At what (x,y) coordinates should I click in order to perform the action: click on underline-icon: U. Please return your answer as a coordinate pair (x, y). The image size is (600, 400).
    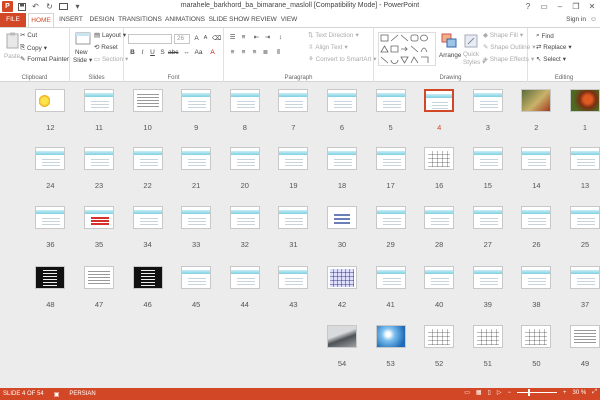
    Looking at the image, I should click on (152, 52).